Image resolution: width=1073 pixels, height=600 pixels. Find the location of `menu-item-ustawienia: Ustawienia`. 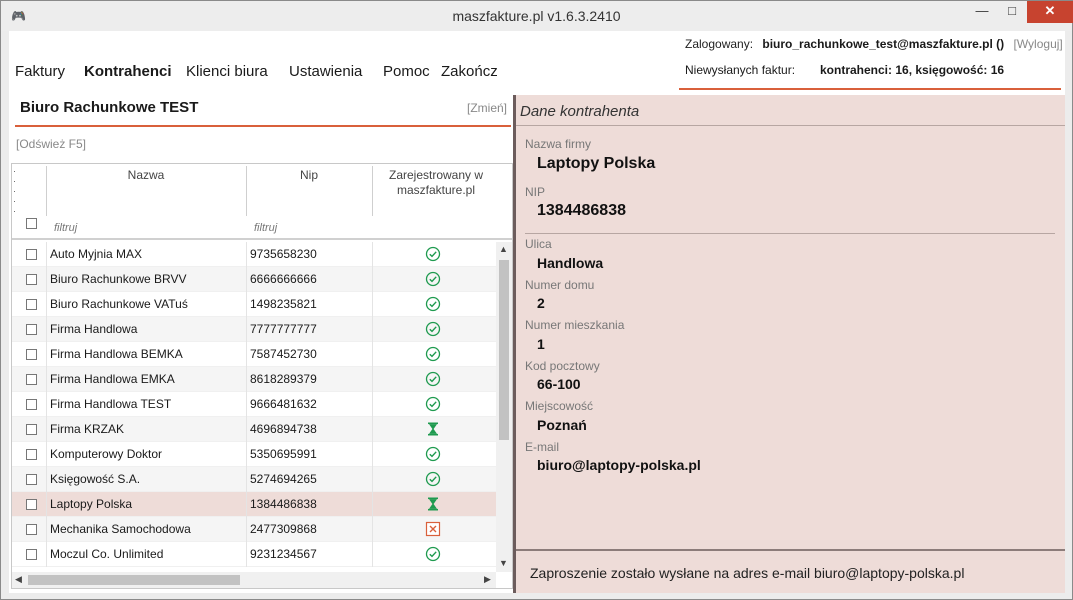

menu-item-ustawienia: Ustawienia is located at coordinates (325, 71).